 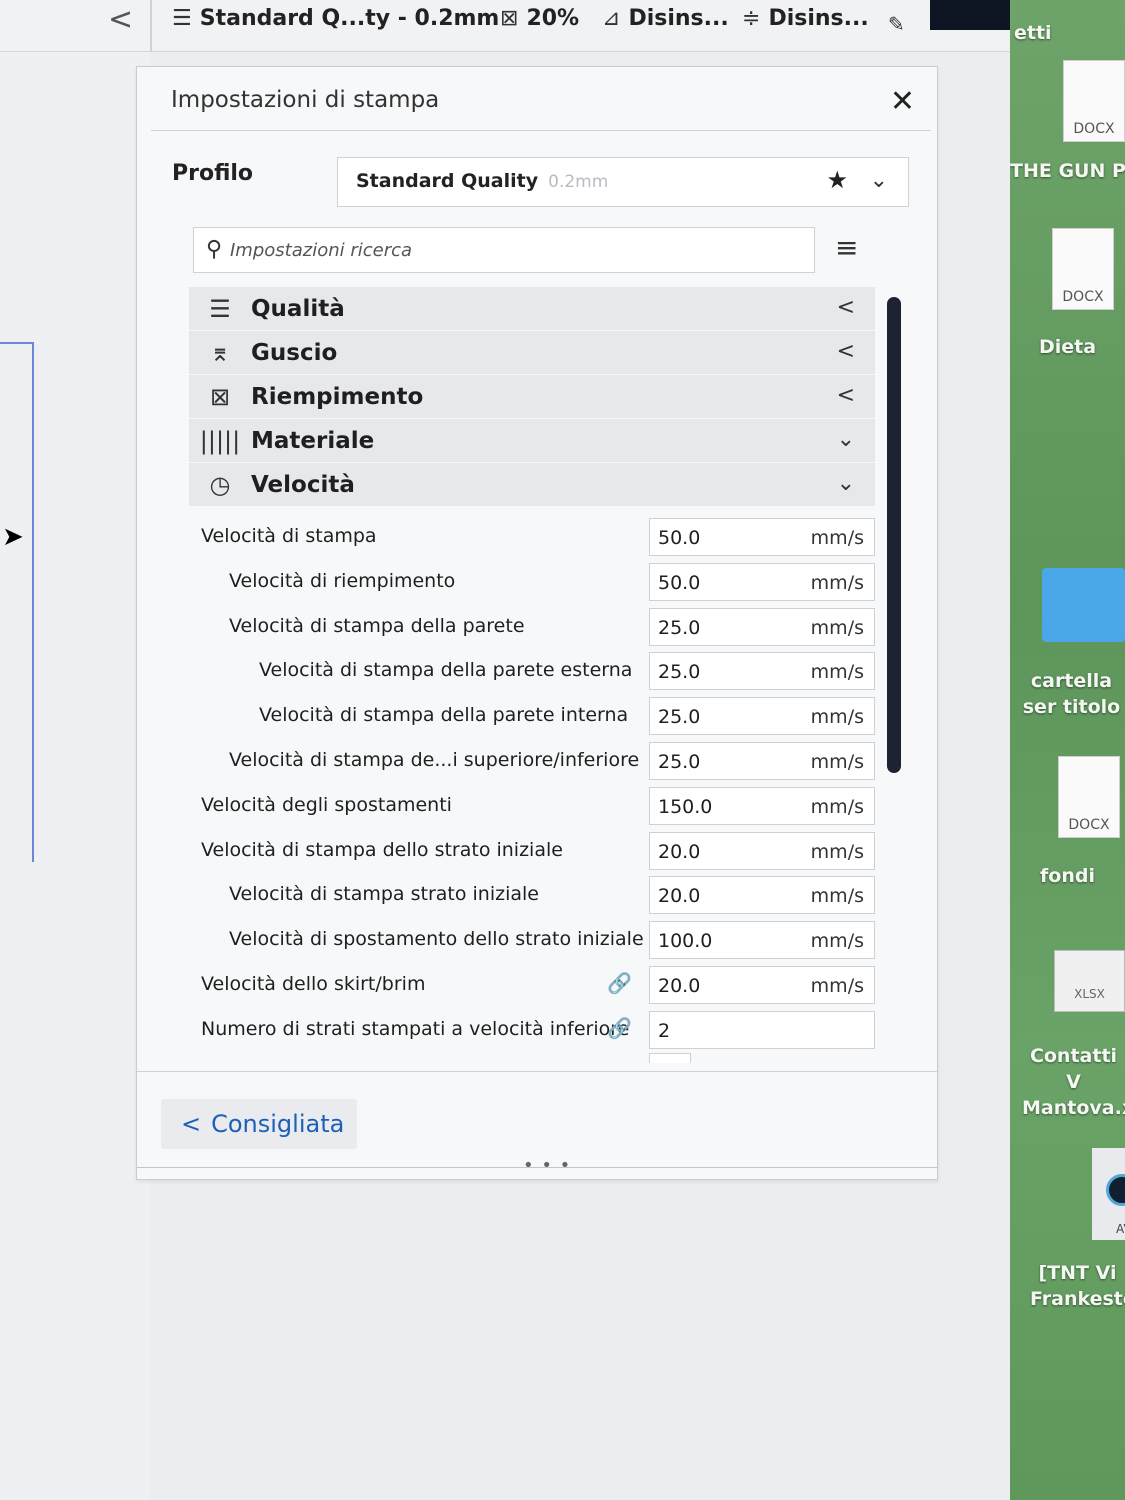 I want to click on profile-layer-height: 0.2mm, so click(x=578, y=182).